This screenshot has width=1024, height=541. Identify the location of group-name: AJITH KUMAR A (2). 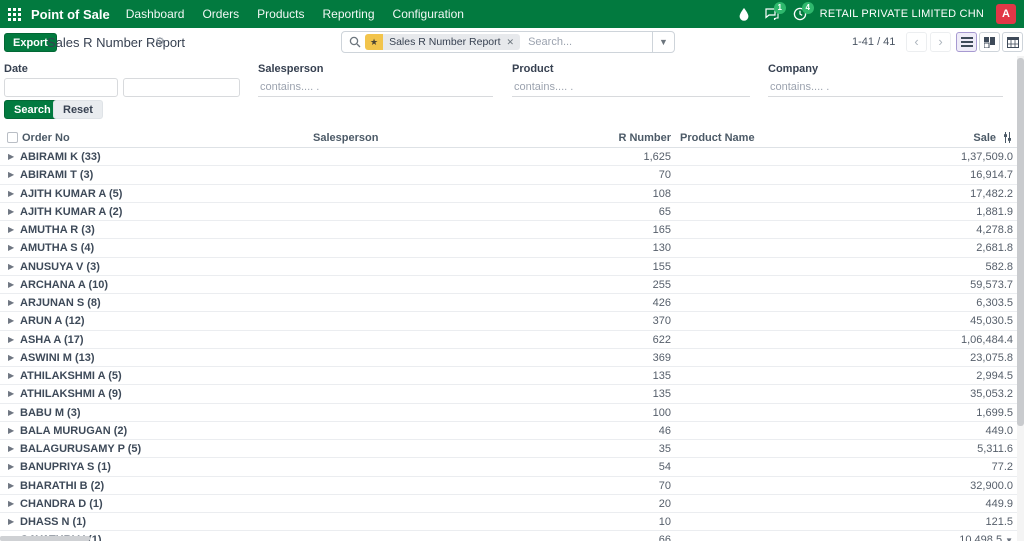
(71, 211).